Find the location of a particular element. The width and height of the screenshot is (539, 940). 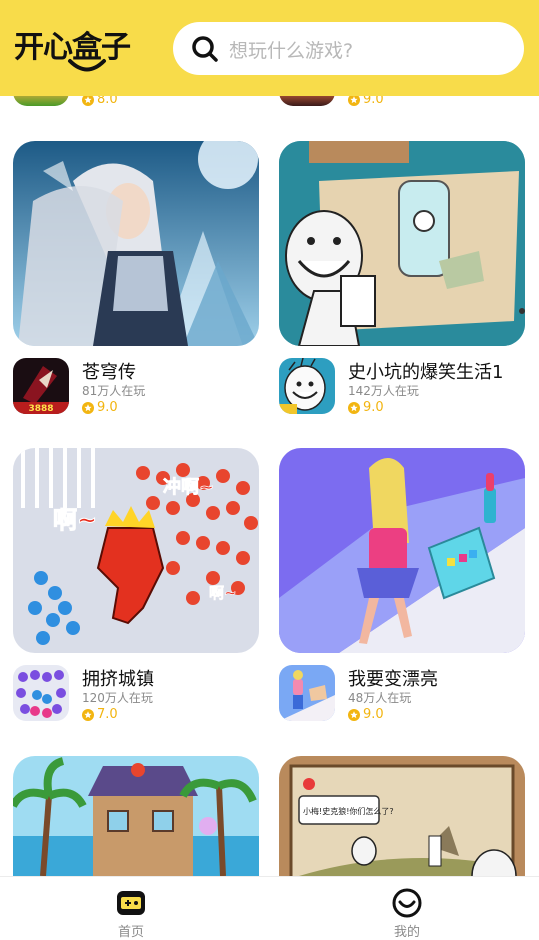

rating: 7.0 is located at coordinates (100, 714).